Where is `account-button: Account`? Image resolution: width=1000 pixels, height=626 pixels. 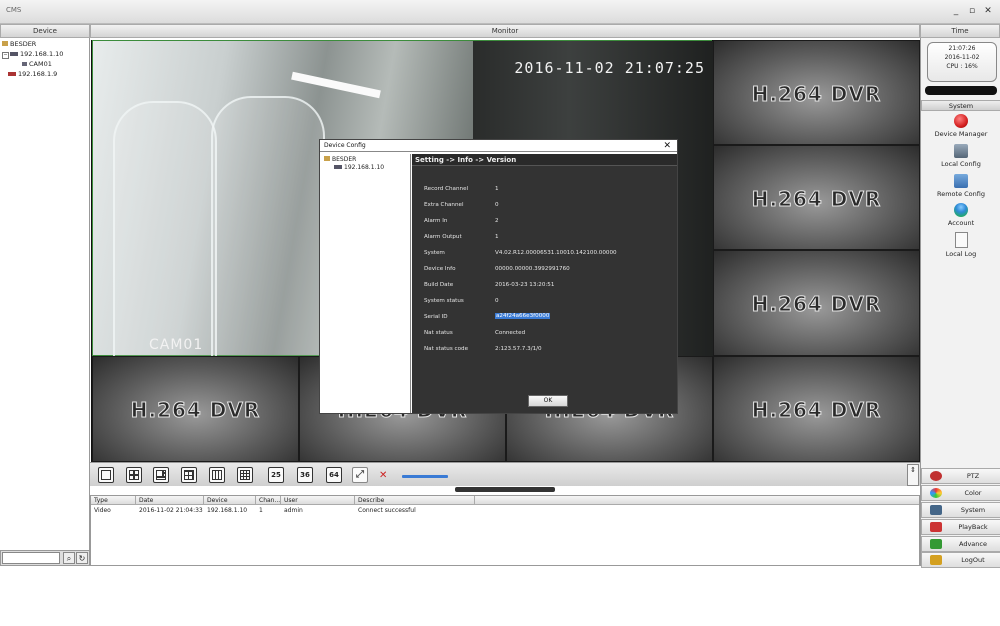
account-button: Account is located at coordinates (960, 215).